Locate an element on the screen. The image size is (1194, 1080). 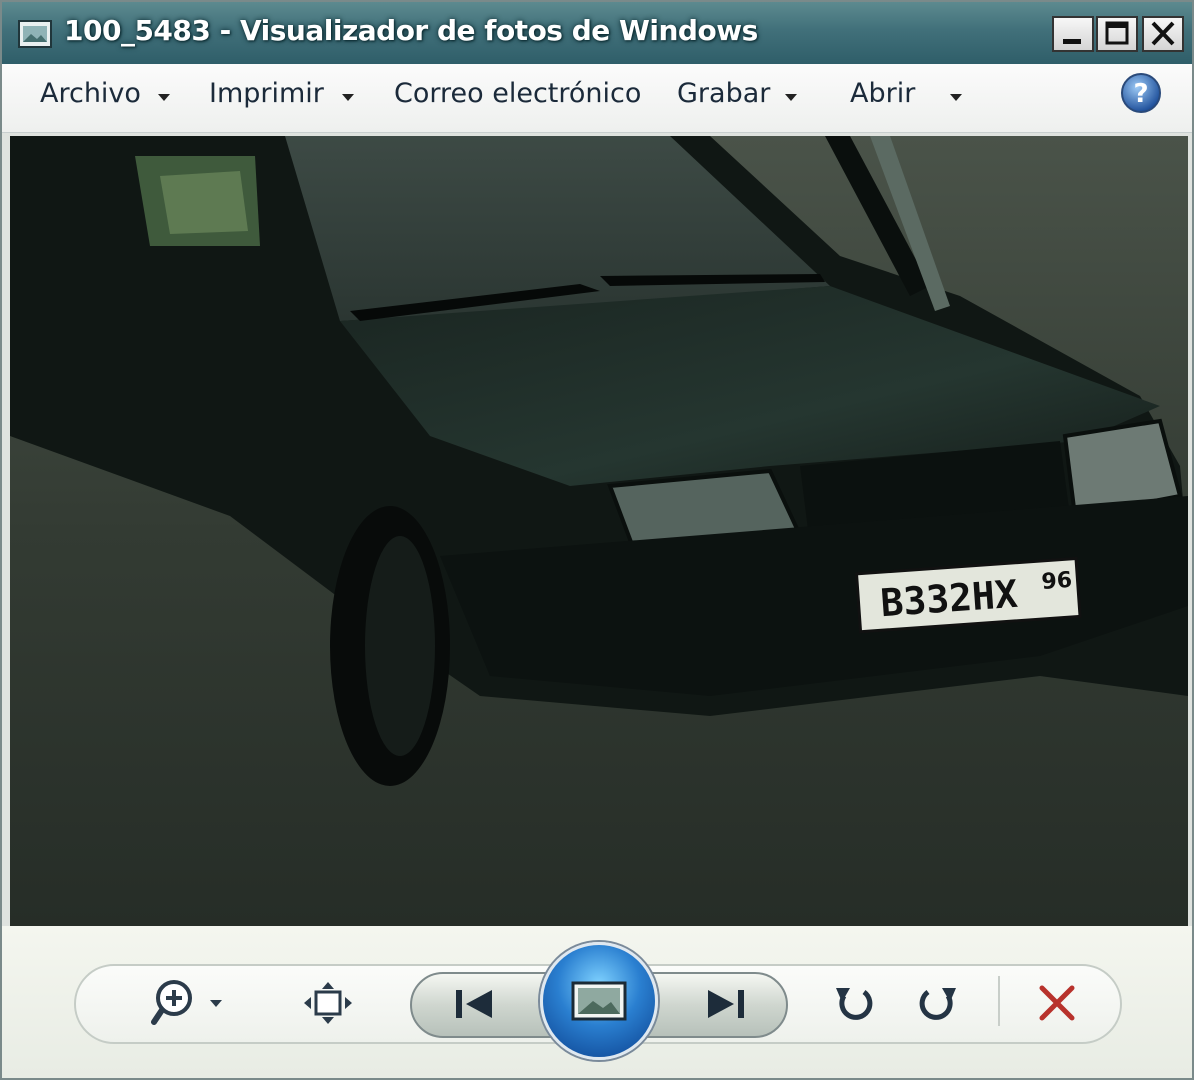
menu-abrir: Abrir is located at coordinates (882, 93).